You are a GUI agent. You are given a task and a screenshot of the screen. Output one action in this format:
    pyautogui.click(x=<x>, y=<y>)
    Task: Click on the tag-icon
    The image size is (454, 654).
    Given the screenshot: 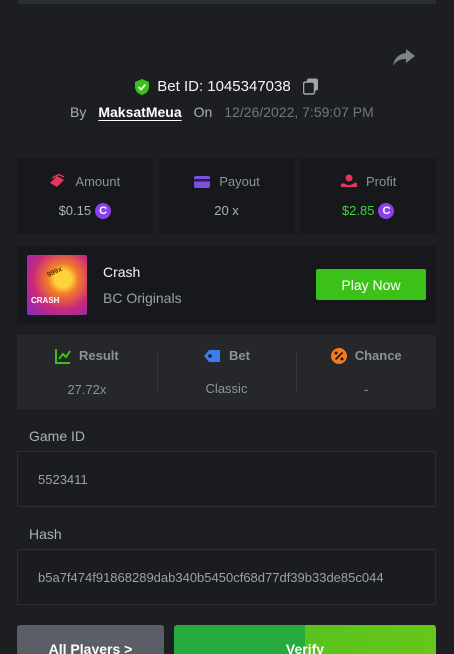 What is the action you would take?
    pyautogui.click(x=212, y=355)
    